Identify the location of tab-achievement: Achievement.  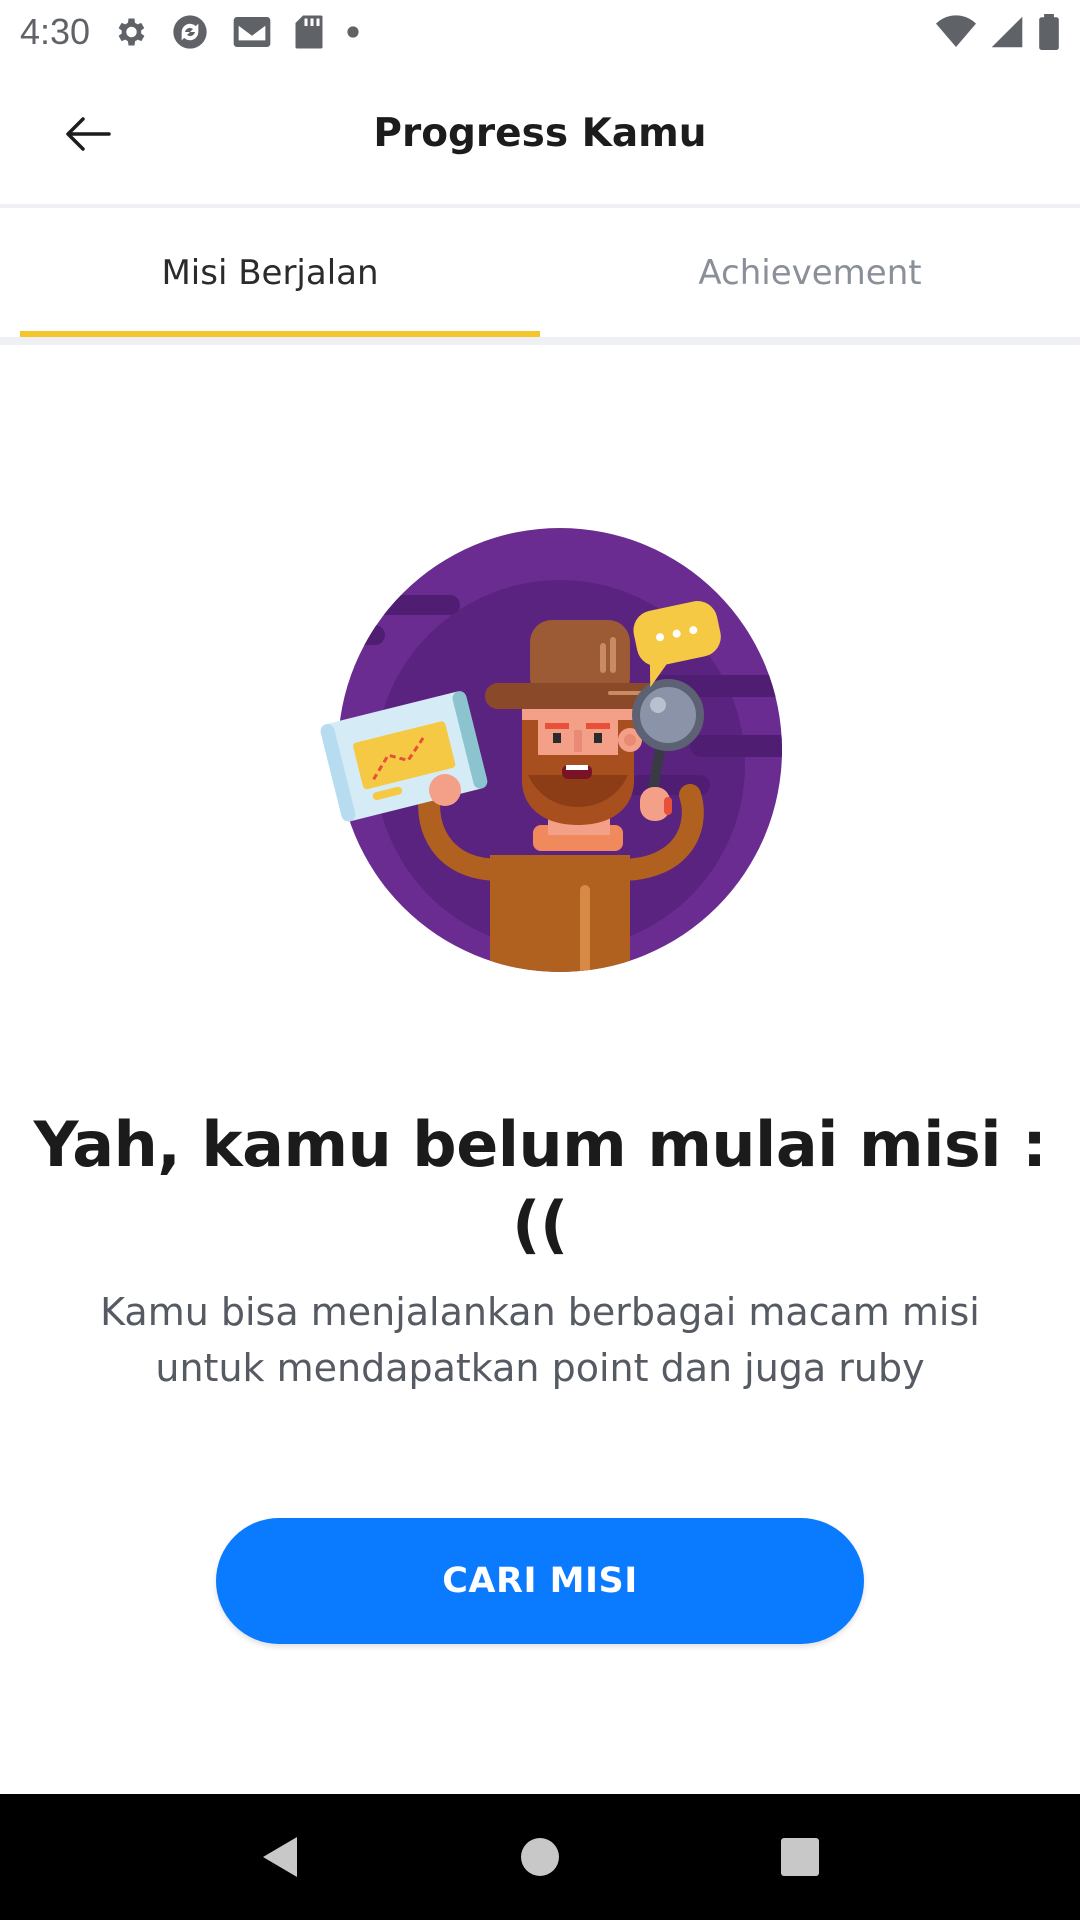
(810, 272).